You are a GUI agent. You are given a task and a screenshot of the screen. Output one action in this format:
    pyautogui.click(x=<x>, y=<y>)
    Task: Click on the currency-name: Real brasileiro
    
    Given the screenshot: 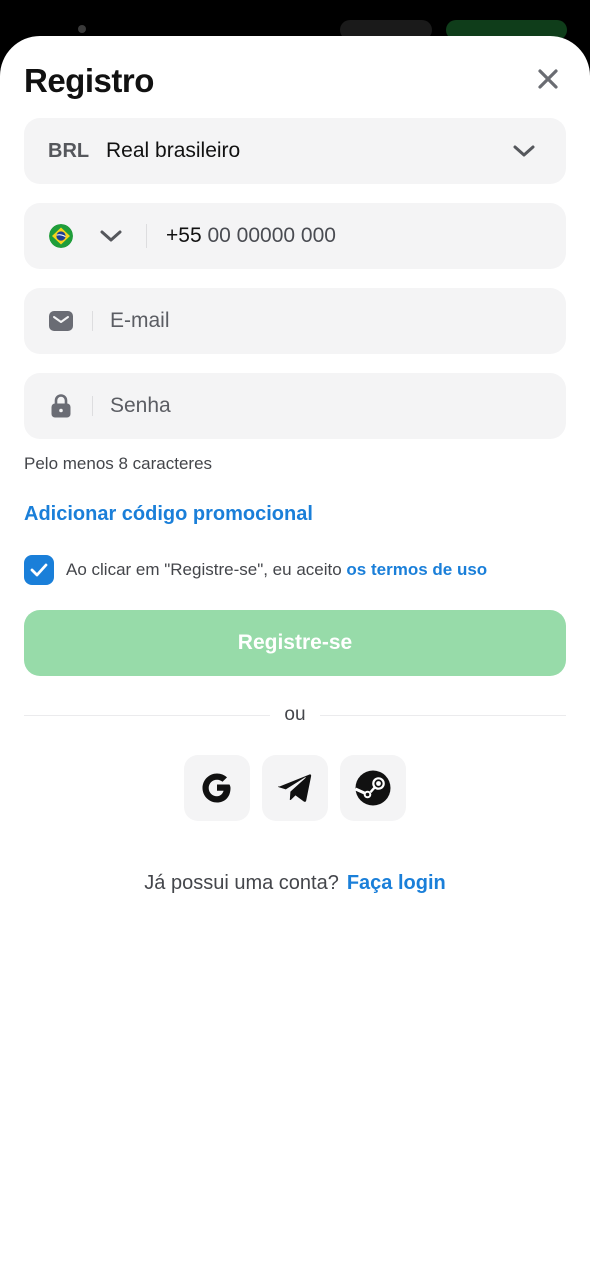 What is the action you would take?
    pyautogui.click(x=173, y=150)
    